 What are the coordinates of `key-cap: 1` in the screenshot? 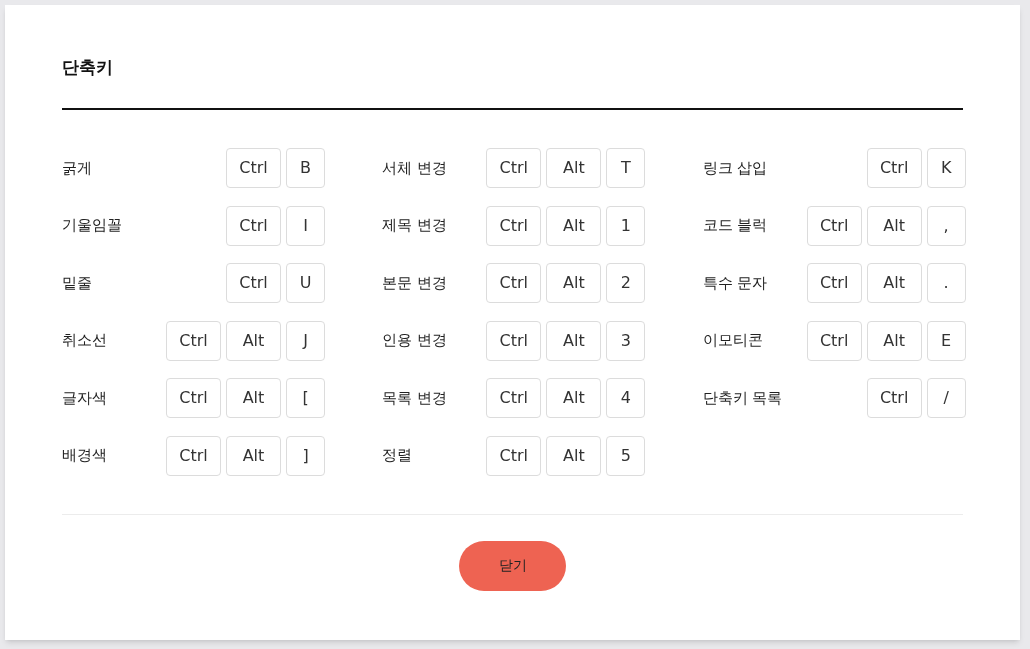 It's located at (626, 225).